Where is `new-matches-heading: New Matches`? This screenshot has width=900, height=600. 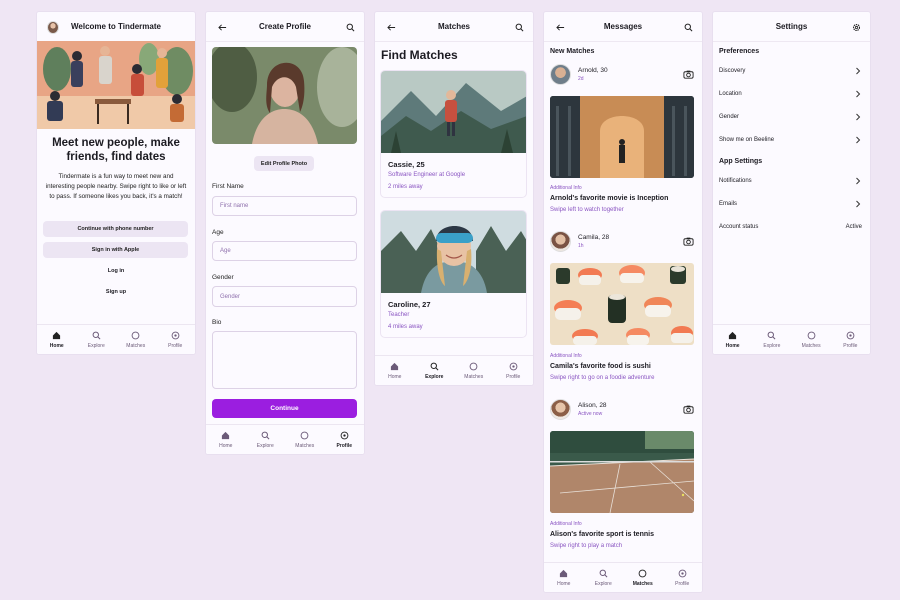
new-matches-heading: New Matches is located at coordinates (572, 51).